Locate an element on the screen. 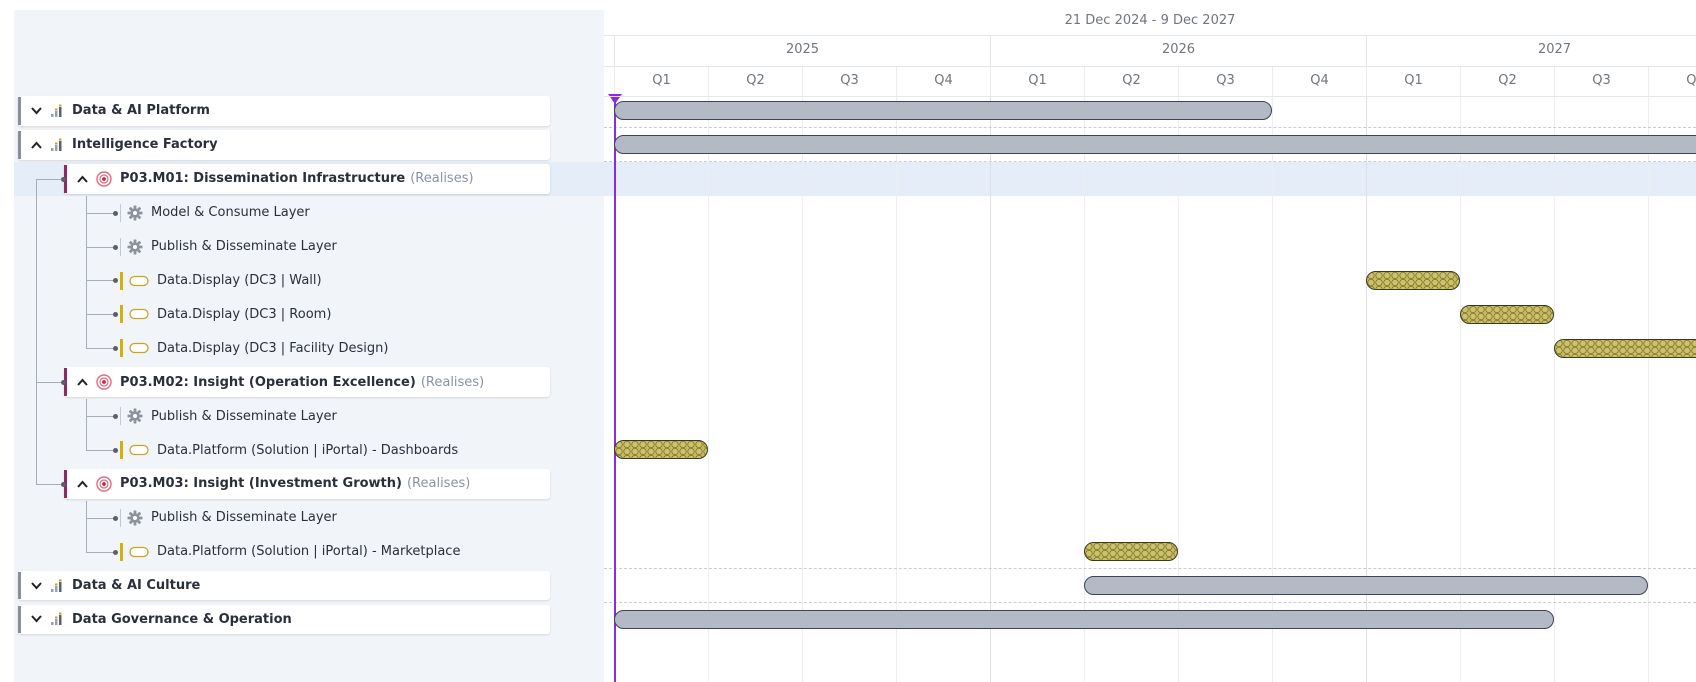 The width and height of the screenshot is (1696, 682). tree-row: Data.Display (DC3 | Wall) is located at coordinates (355, 281).